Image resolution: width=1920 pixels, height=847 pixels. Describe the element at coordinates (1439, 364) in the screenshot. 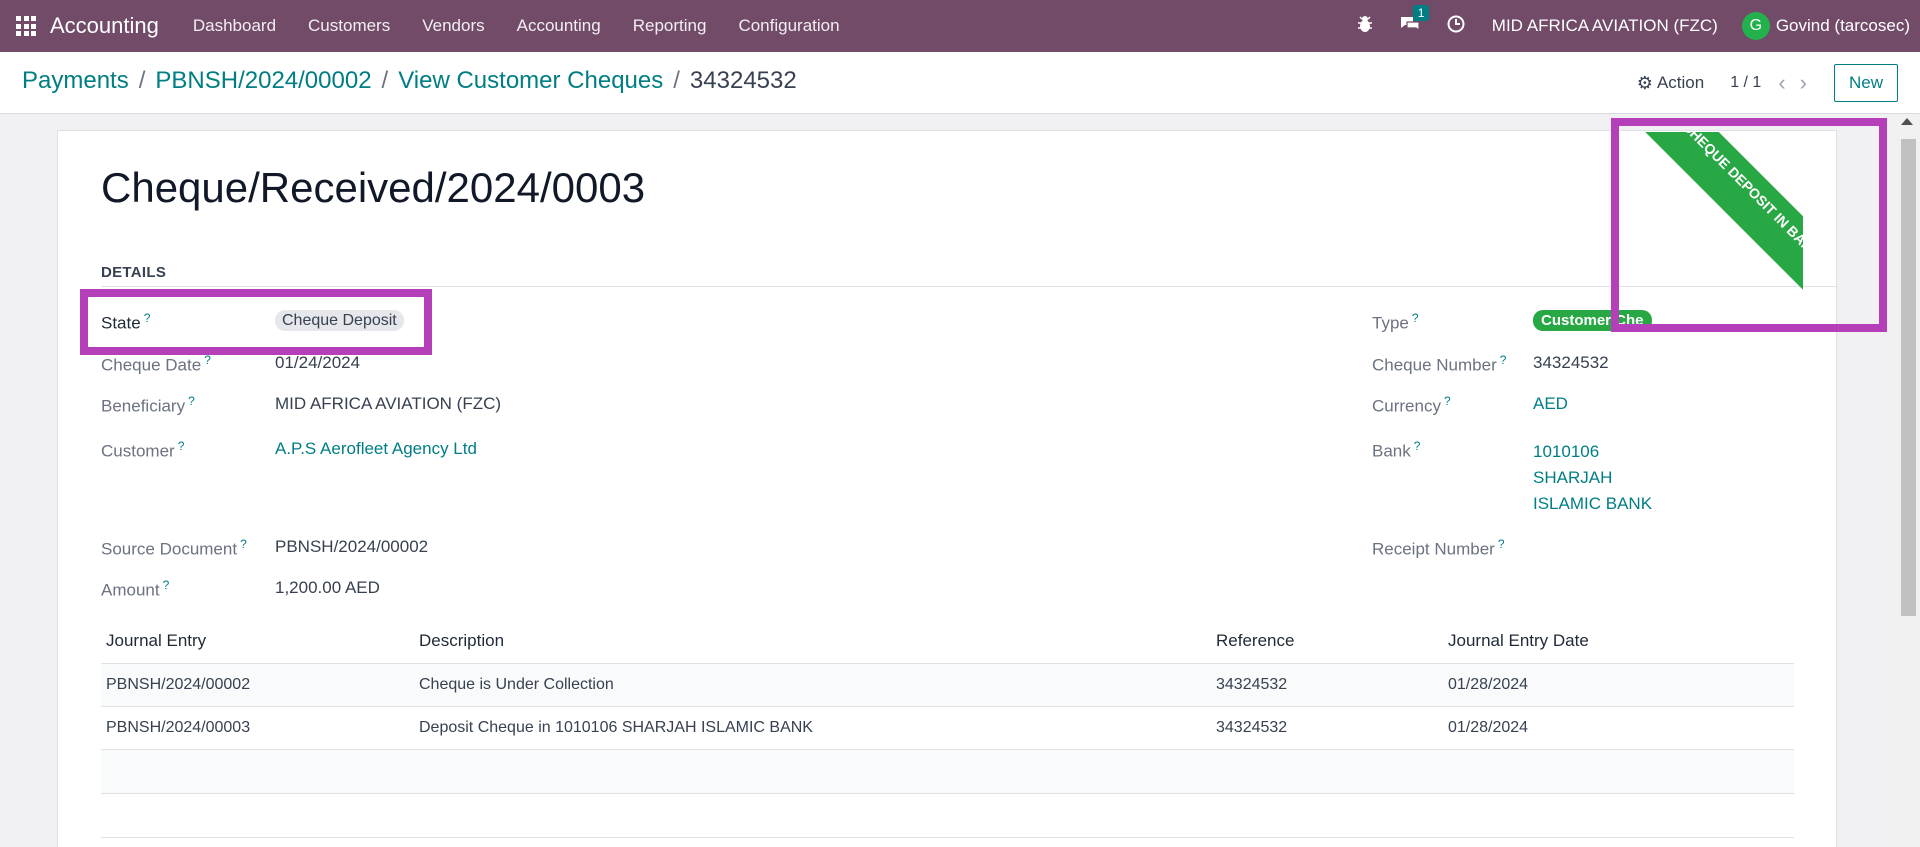

I see `cheque-number-label: Cheque Number?` at that location.